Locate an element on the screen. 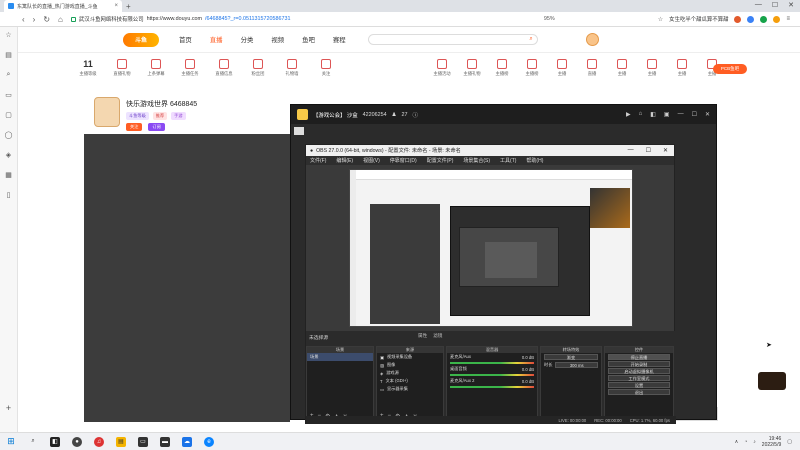  settings-button: 设置 is located at coordinates (639, 385).